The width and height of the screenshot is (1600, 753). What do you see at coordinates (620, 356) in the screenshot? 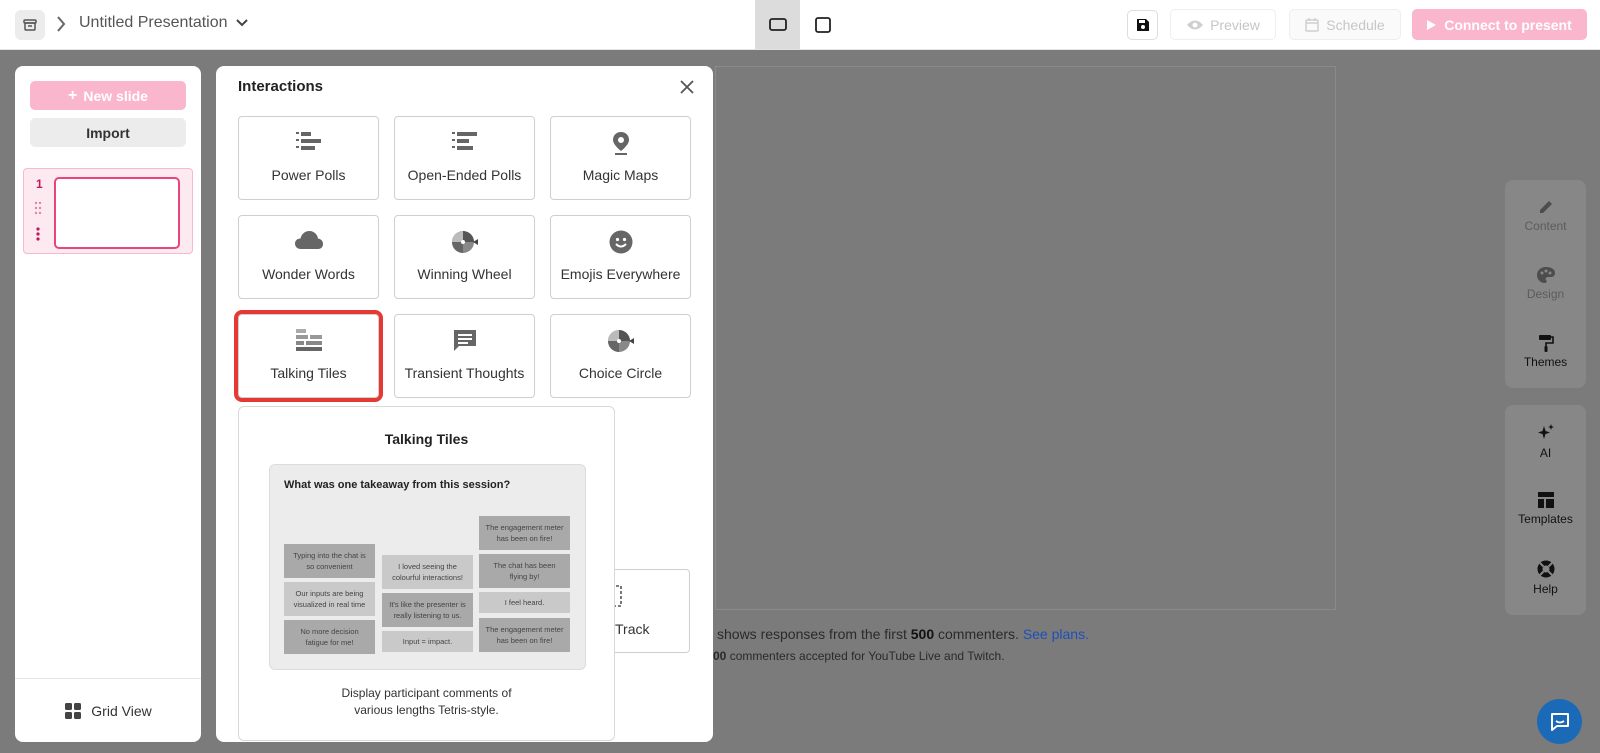
I see `tile-choice-circle: Choice Circle` at bounding box center [620, 356].